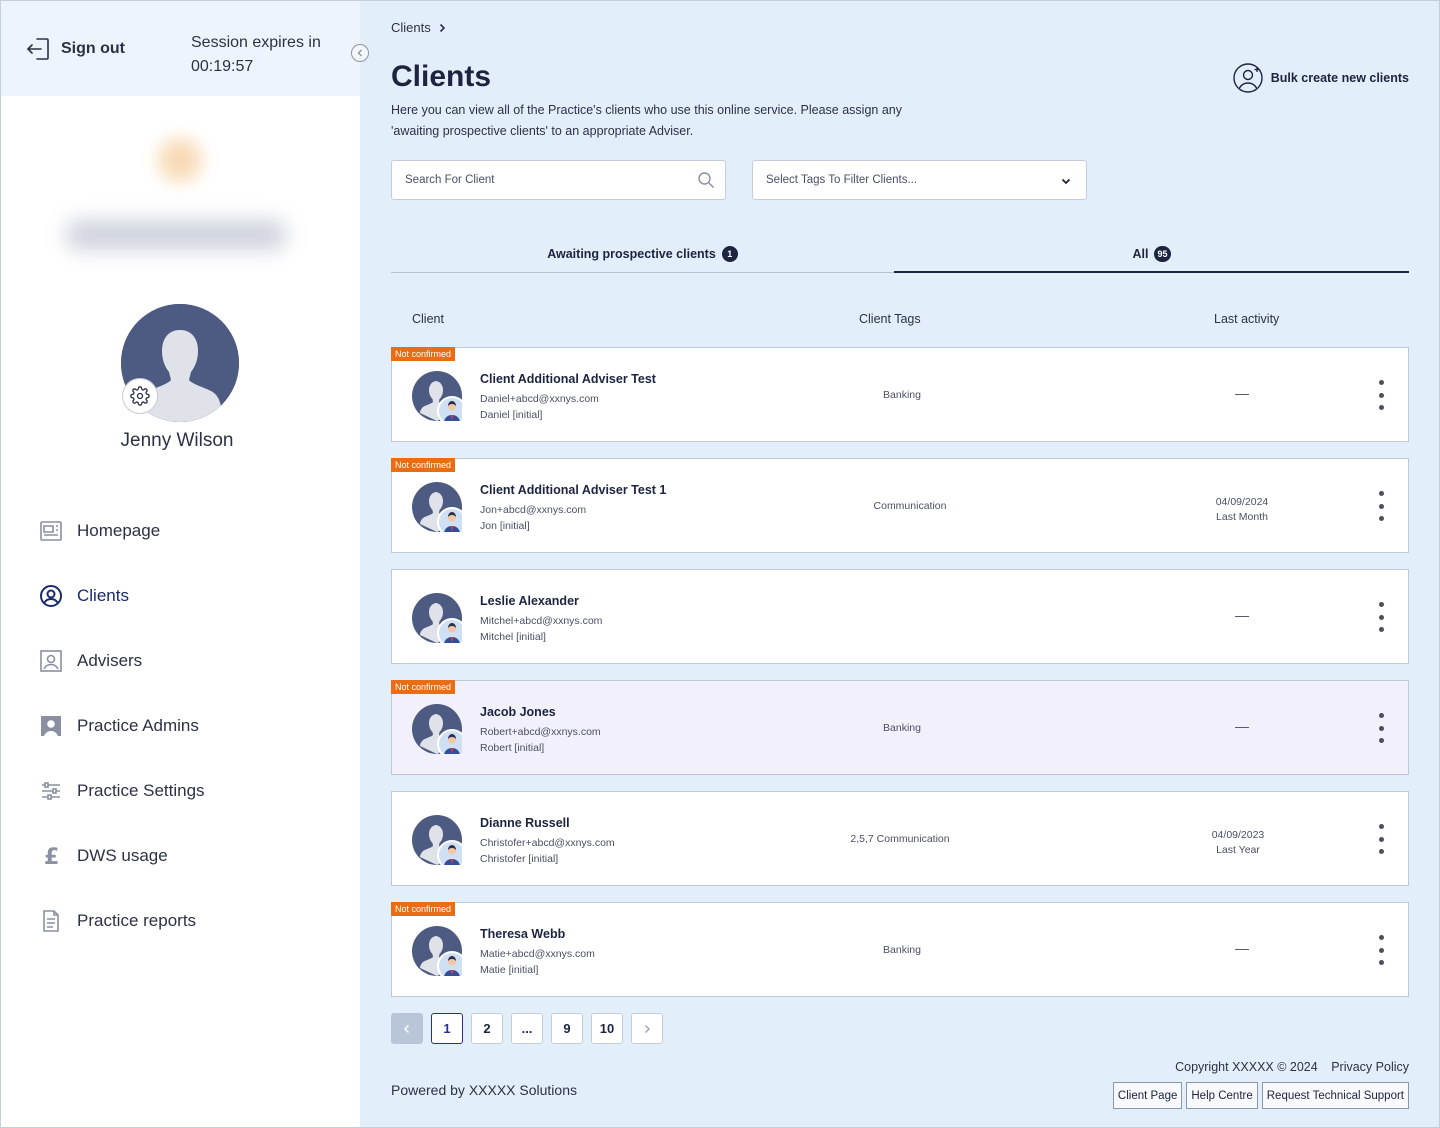 This screenshot has height=1128, width=1440. I want to click on document-icon, so click(51, 921).